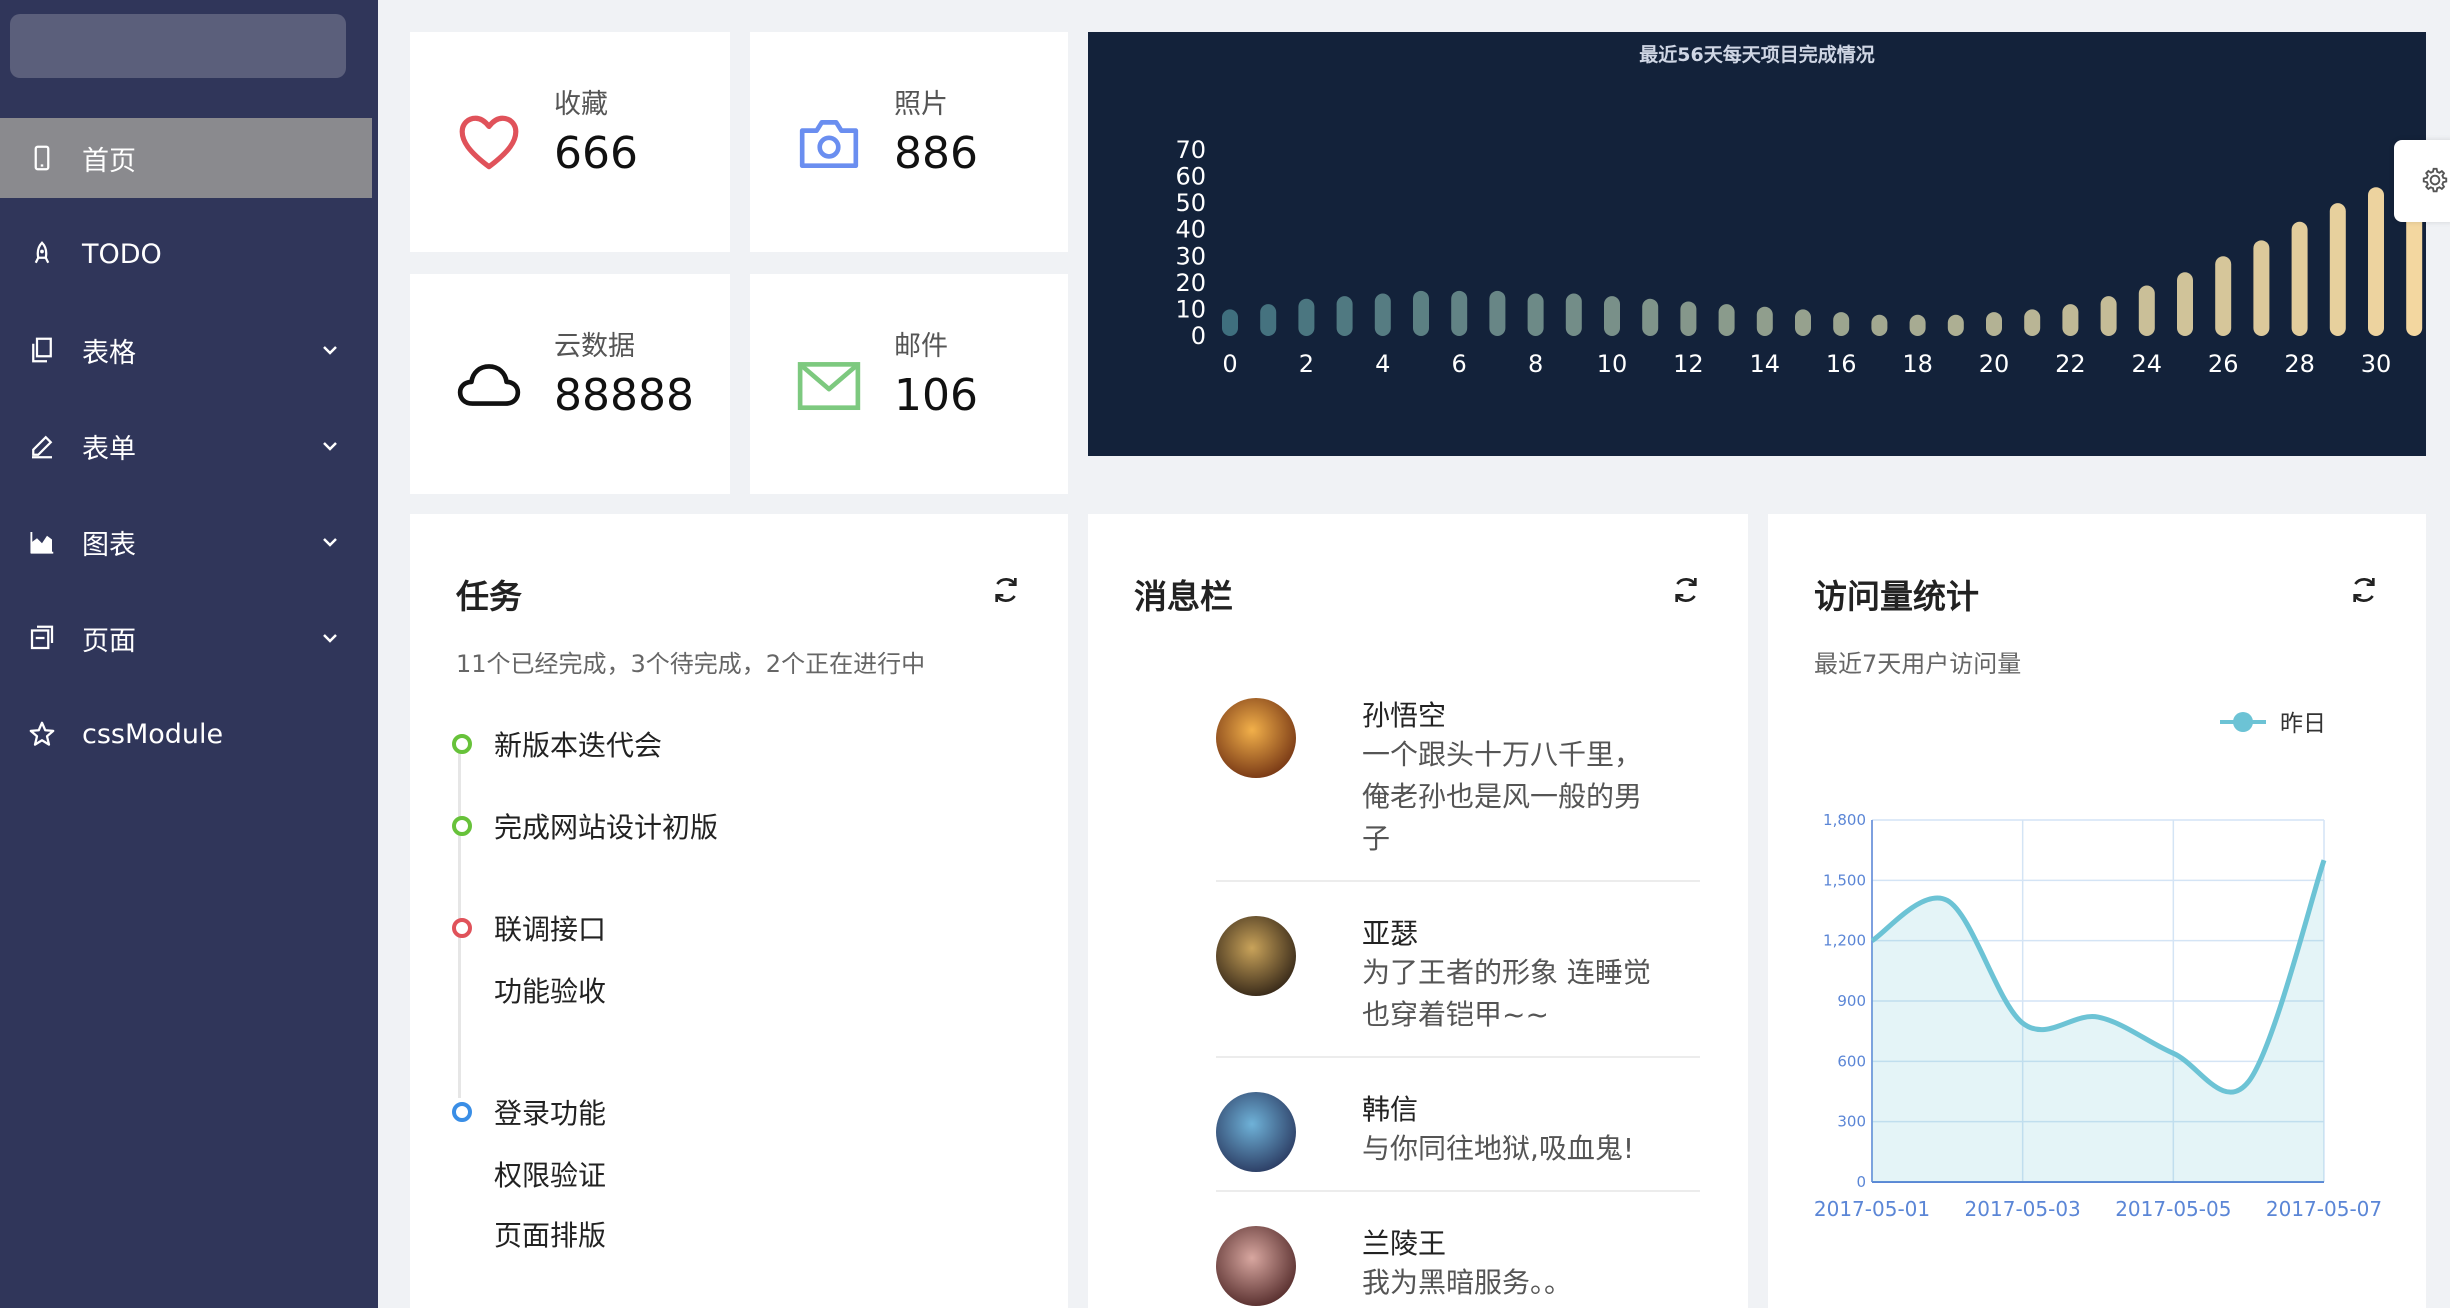 The image size is (2450, 1308). Describe the element at coordinates (489, 596) in the screenshot. I see `panel-title: 任务` at that location.